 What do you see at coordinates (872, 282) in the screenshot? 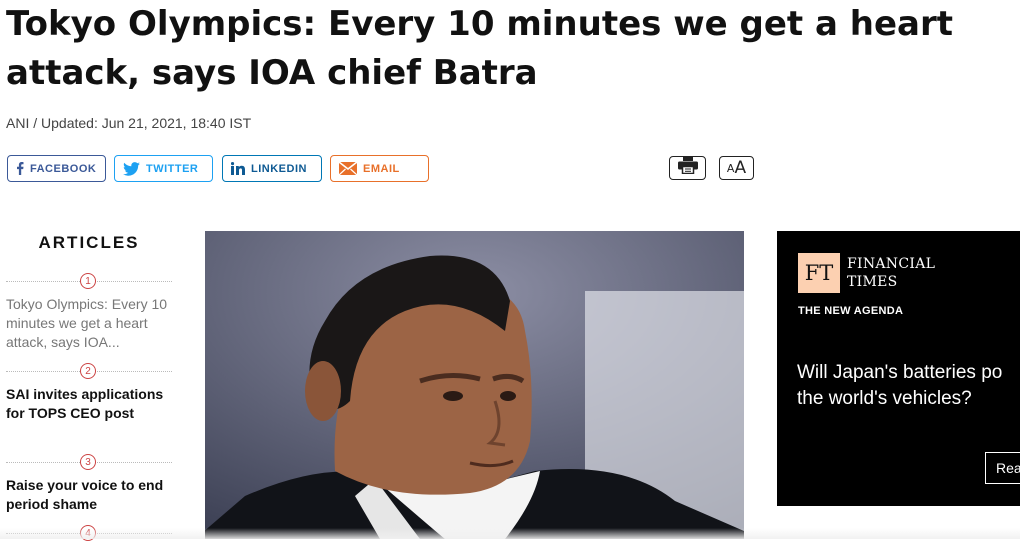
I see `ad-brand-line-2: TIMES` at bounding box center [872, 282].